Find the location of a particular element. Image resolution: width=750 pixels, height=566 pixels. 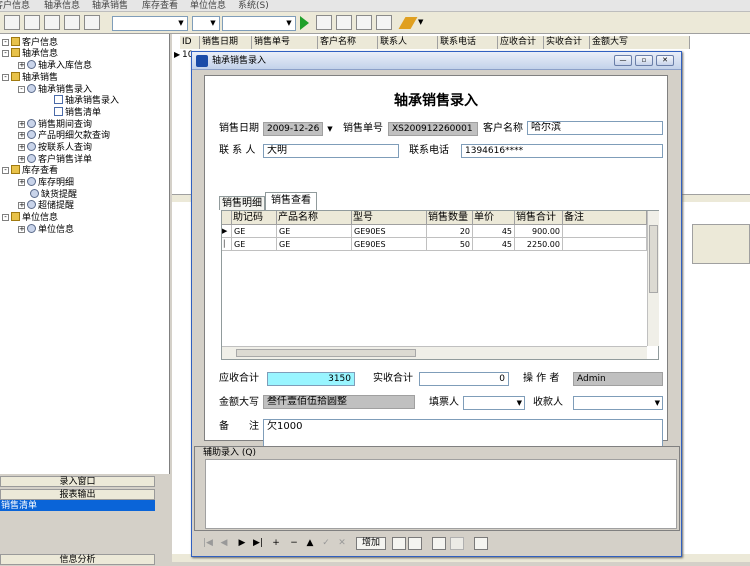

column-header: 产品名称 is located at coordinates (314, 218).